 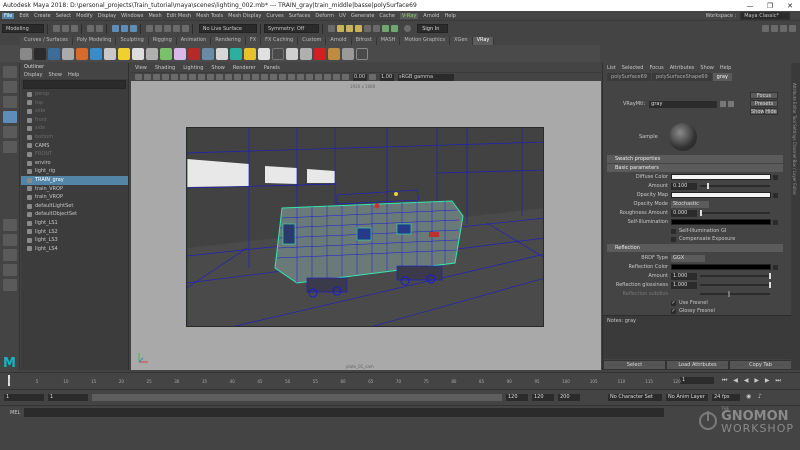 I want to click on outliner-item: side, so click(x=74, y=111).